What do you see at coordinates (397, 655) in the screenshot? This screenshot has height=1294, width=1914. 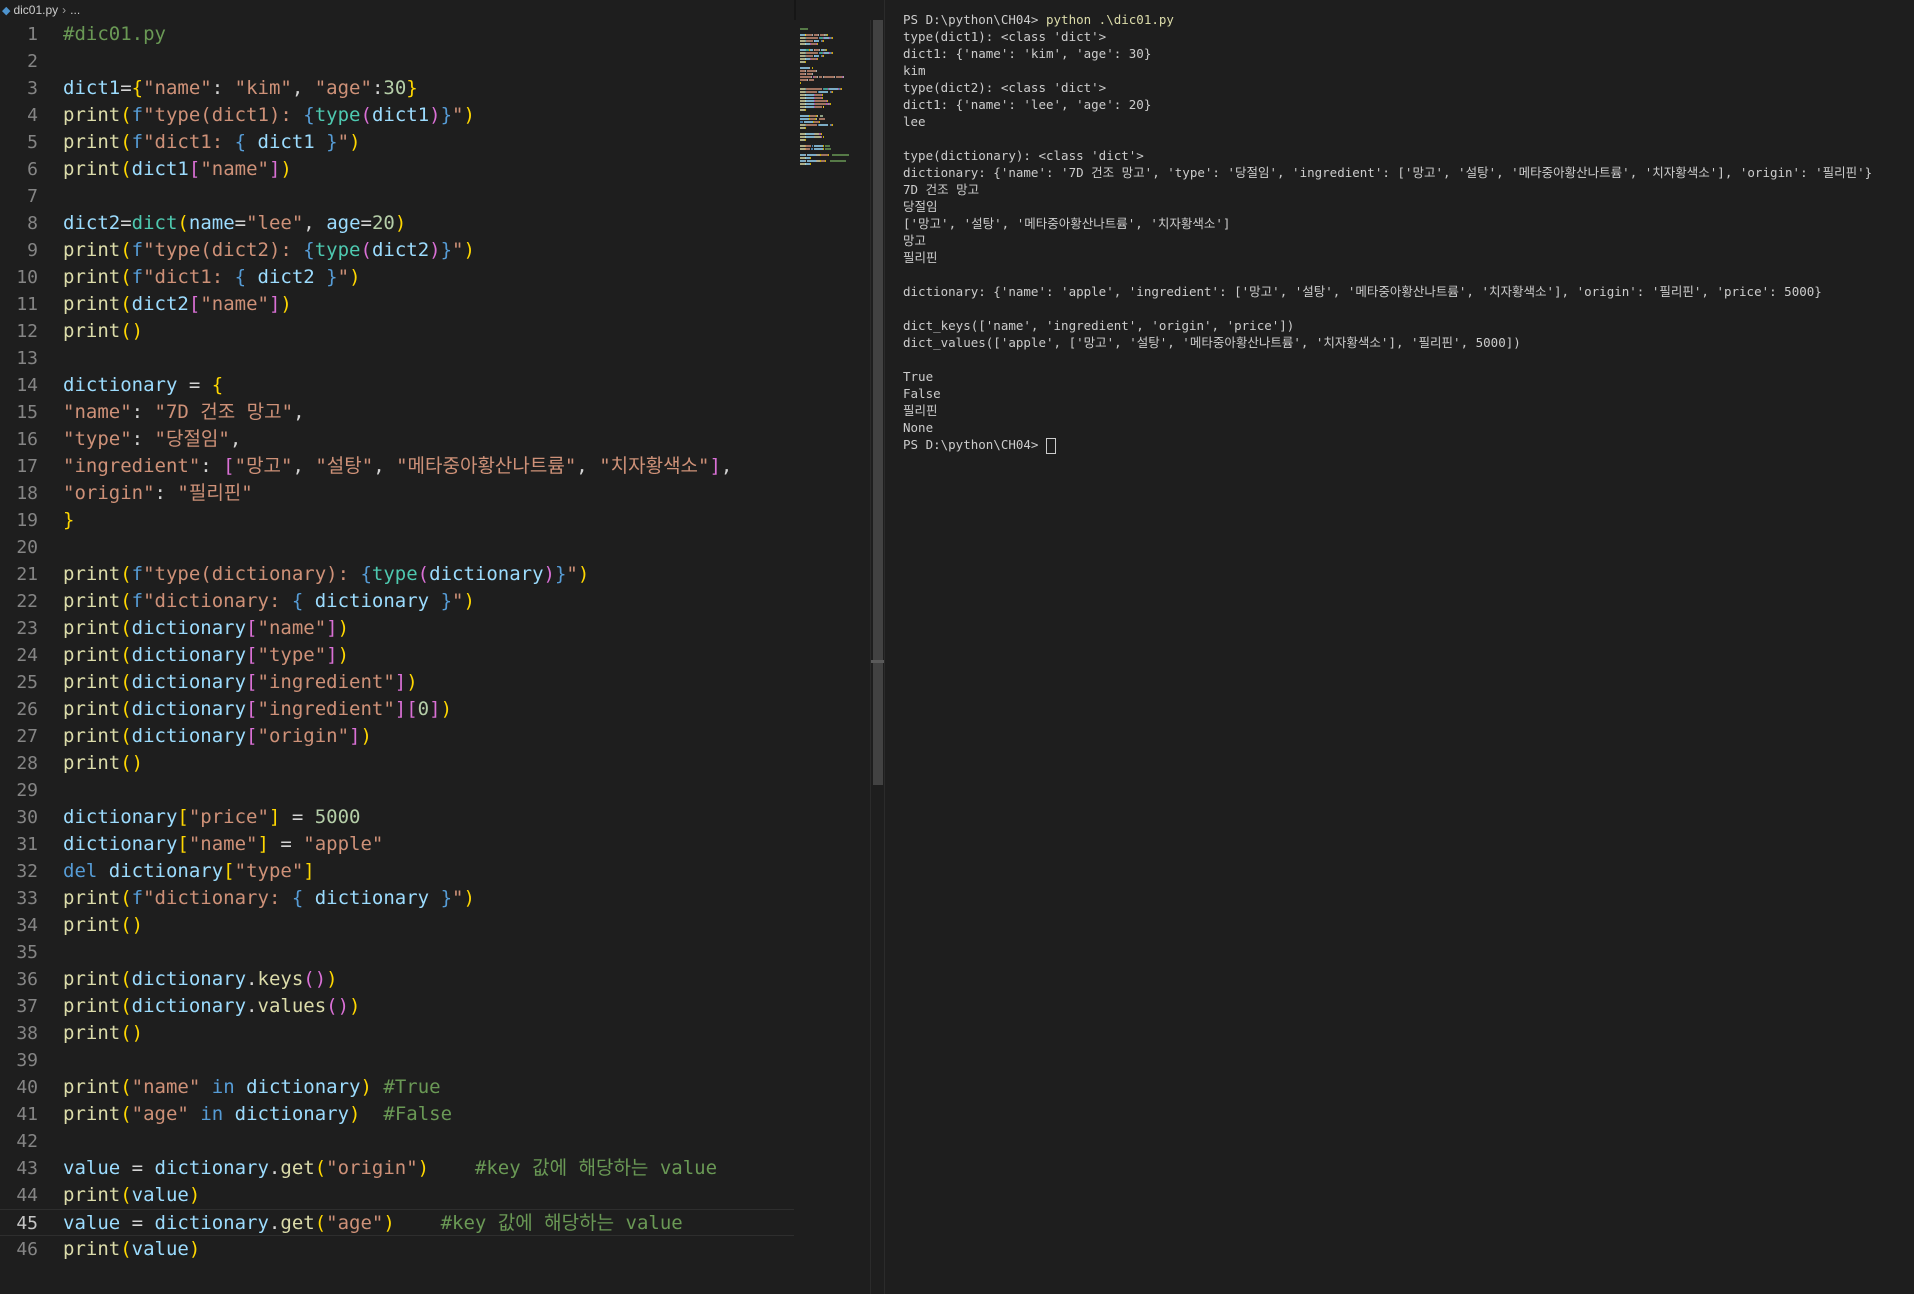 I see `code-line: 24 print(dictionary["type"])` at bounding box center [397, 655].